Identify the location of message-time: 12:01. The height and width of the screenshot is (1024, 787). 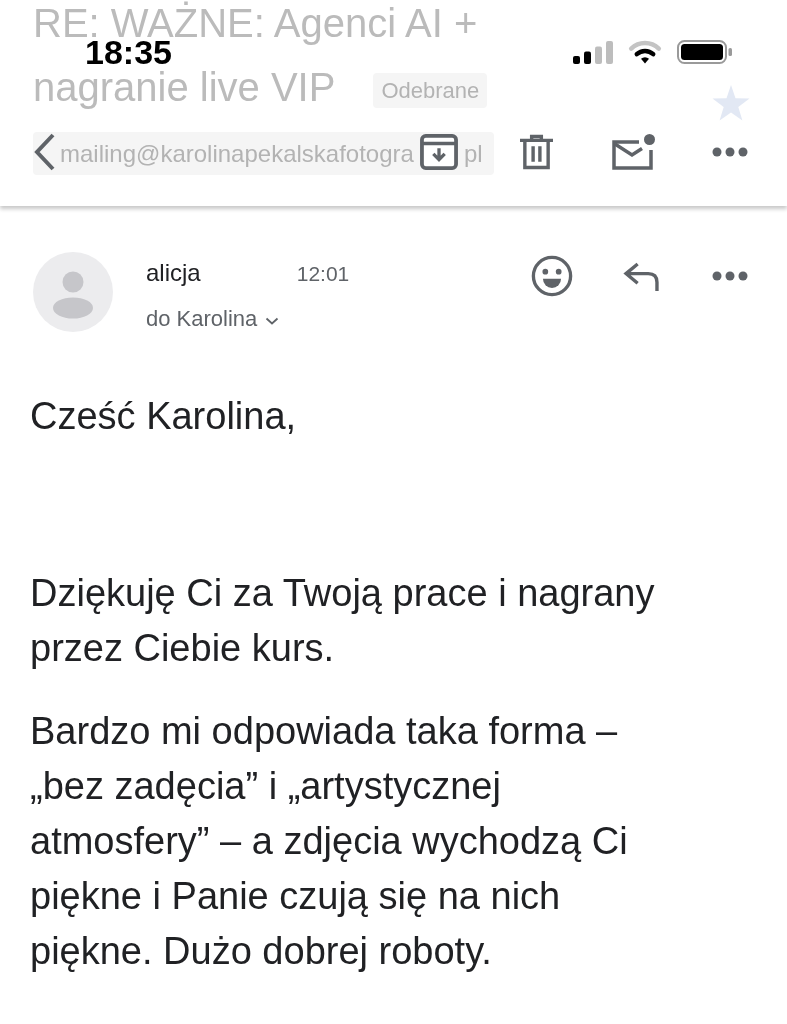
(323, 274).